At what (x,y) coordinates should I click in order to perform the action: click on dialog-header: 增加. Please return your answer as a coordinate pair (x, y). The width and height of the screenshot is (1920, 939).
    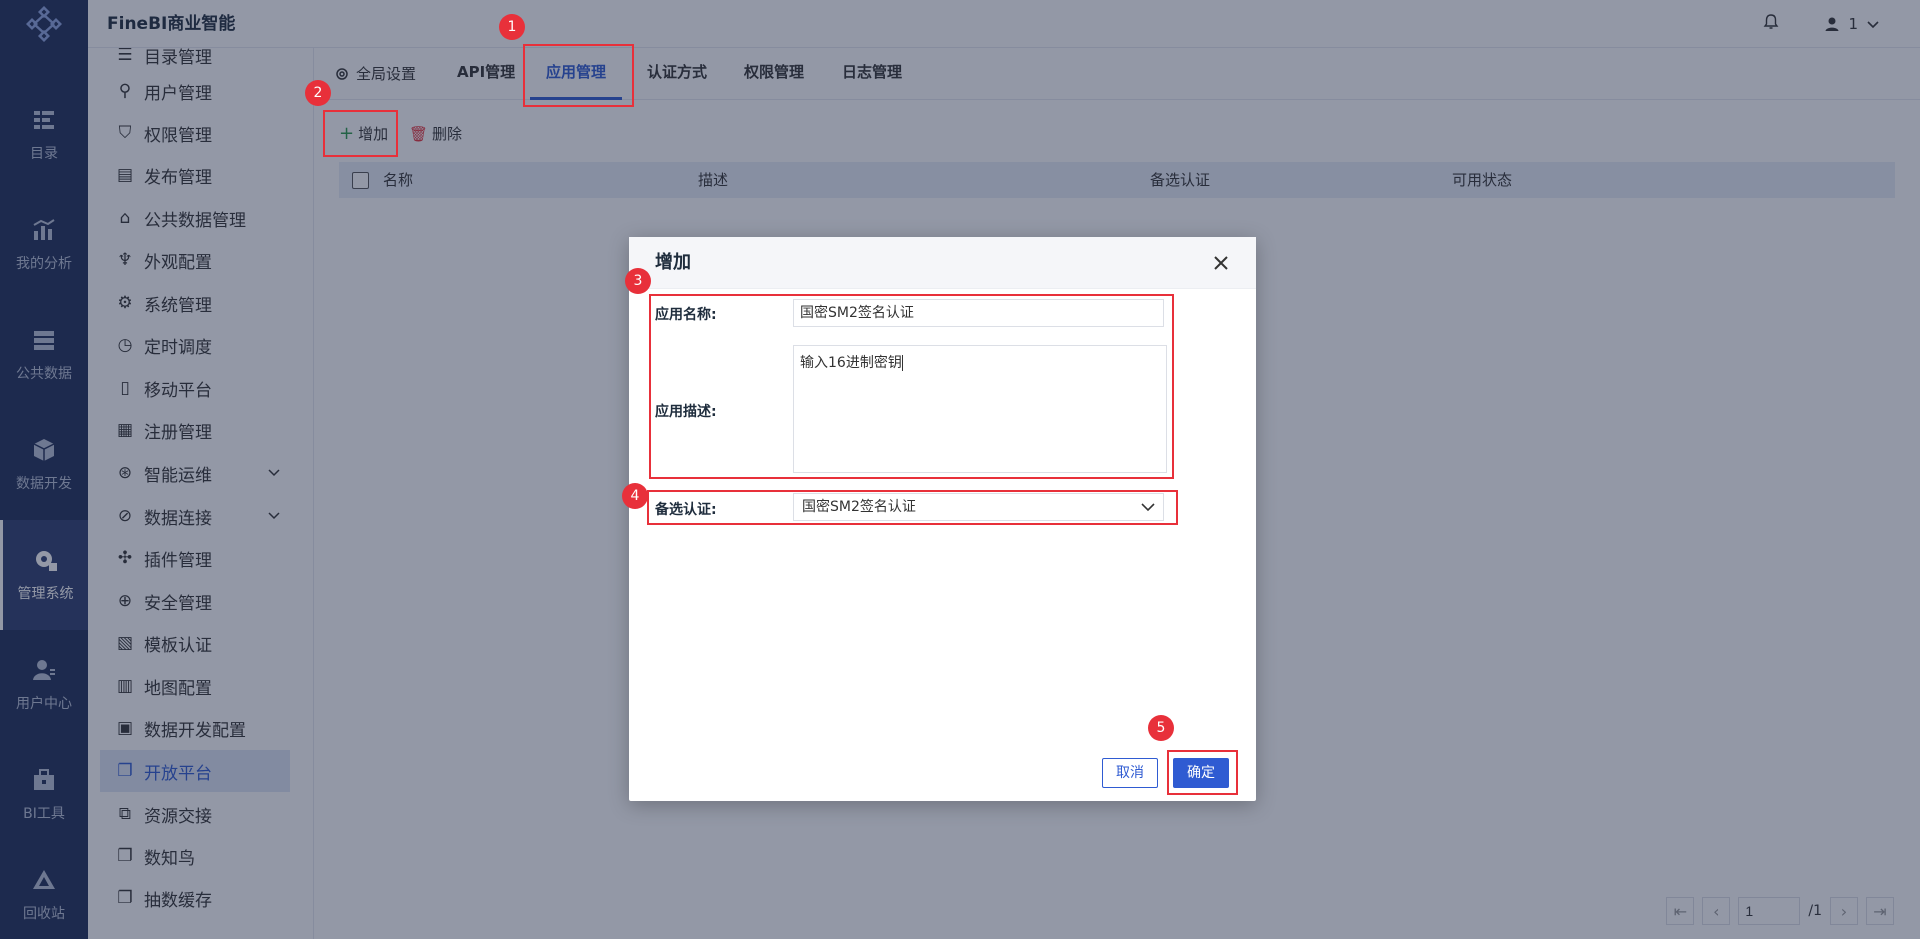
    Looking at the image, I should click on (942, 263).